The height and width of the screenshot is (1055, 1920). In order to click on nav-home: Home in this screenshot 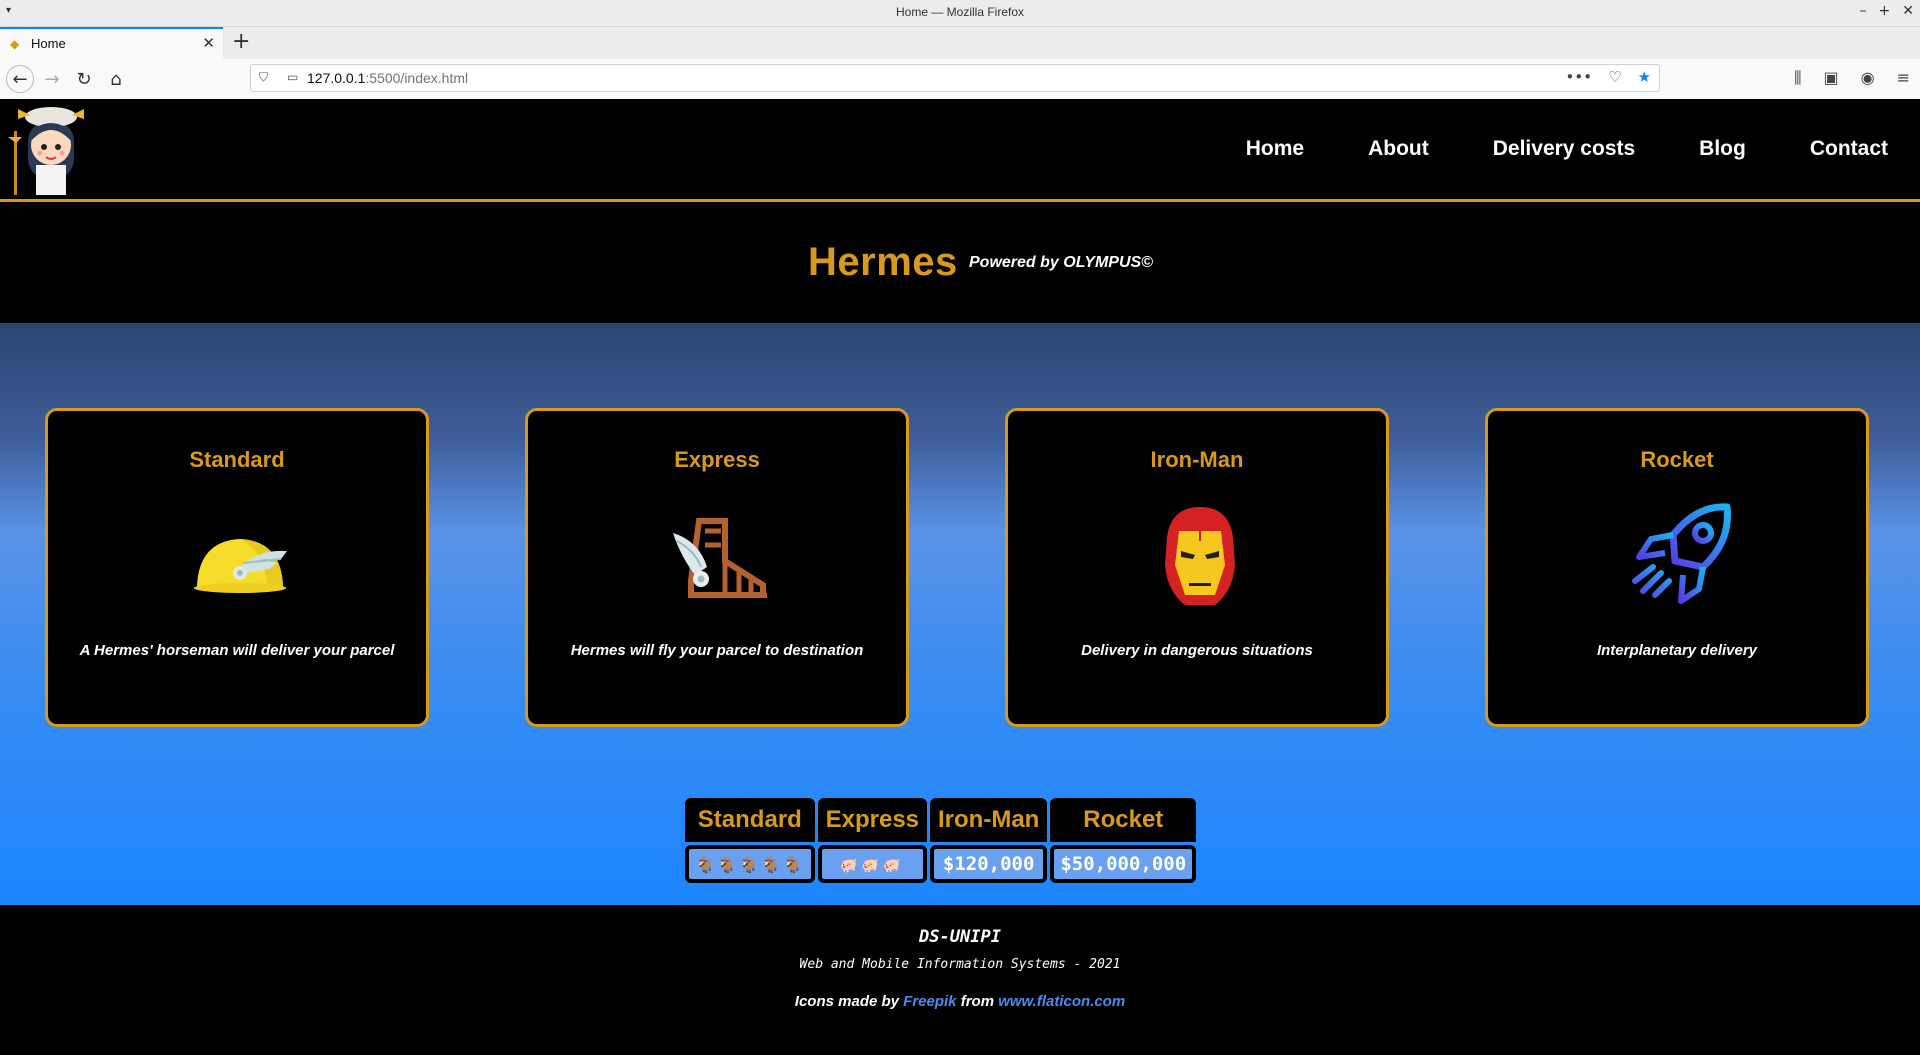, I will do `click(1275, 149)`.